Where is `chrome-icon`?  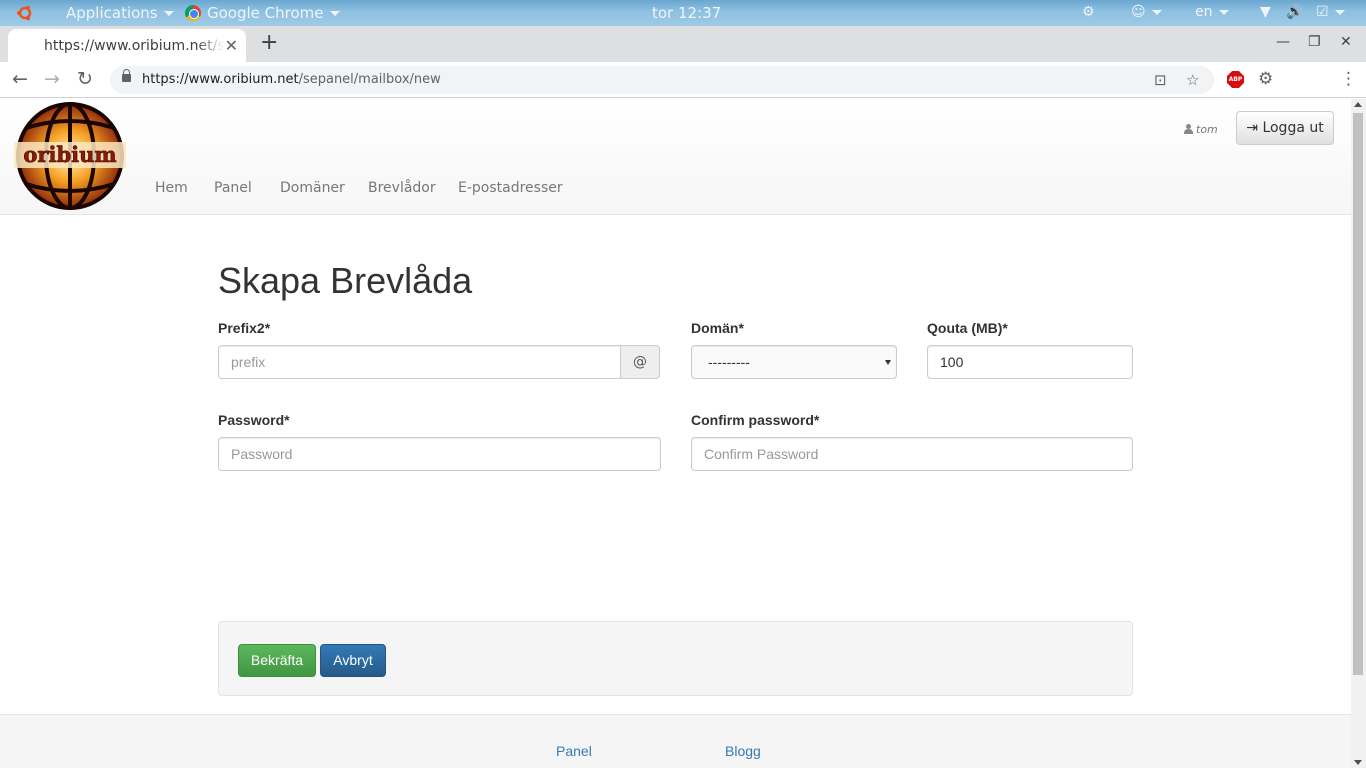
chrome-icon is located at coordinates (193, 13).